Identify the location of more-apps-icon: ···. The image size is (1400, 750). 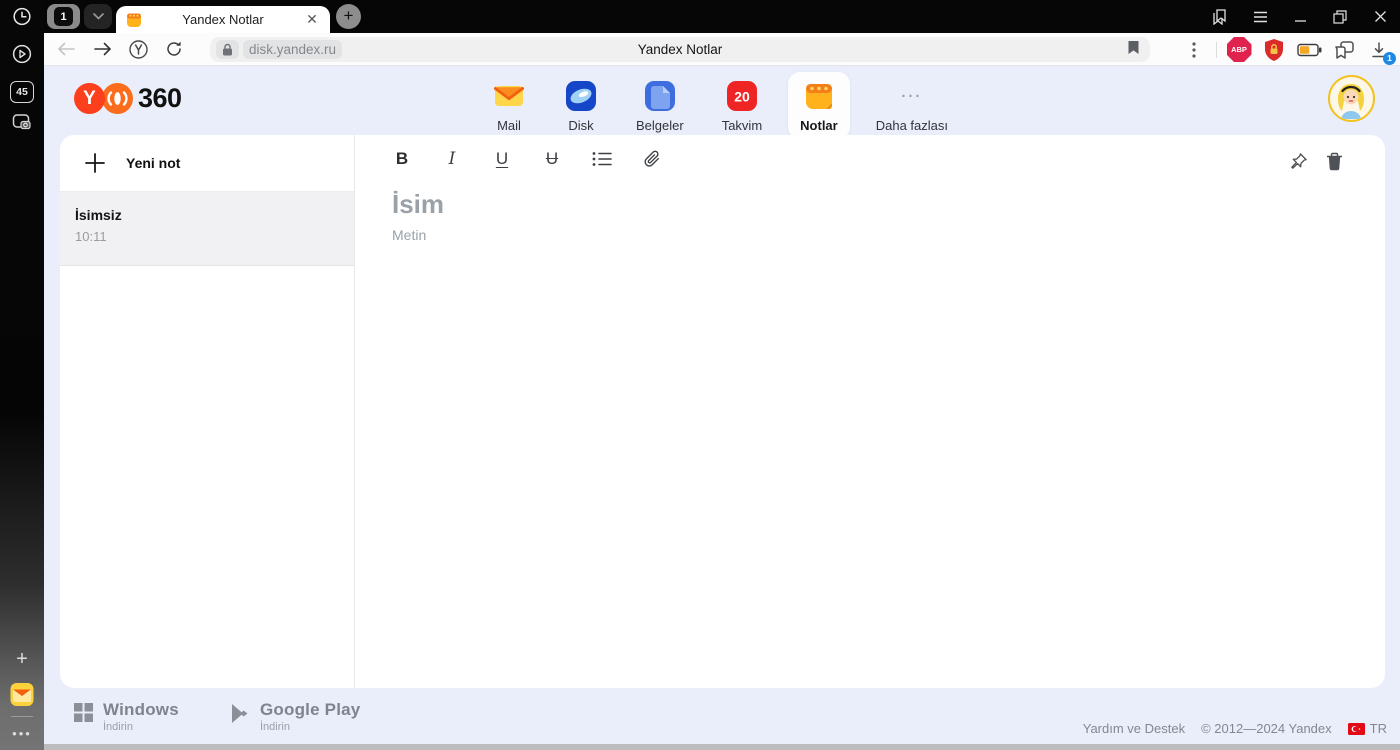
(912, 96).